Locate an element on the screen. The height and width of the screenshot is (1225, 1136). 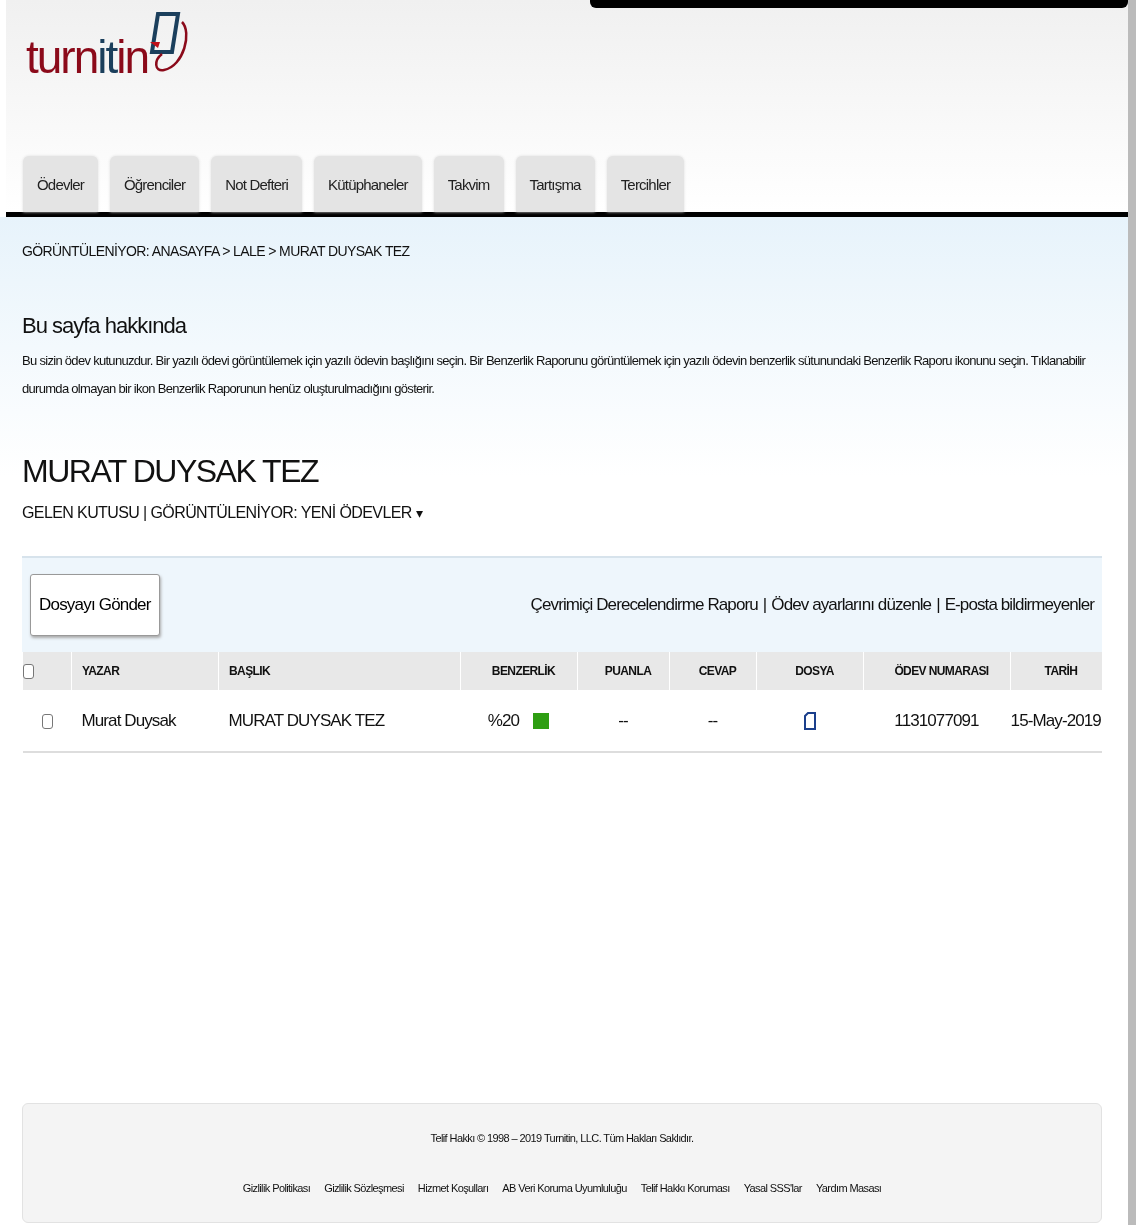
column-header: PUANLA is located at coordinates (623, 671).